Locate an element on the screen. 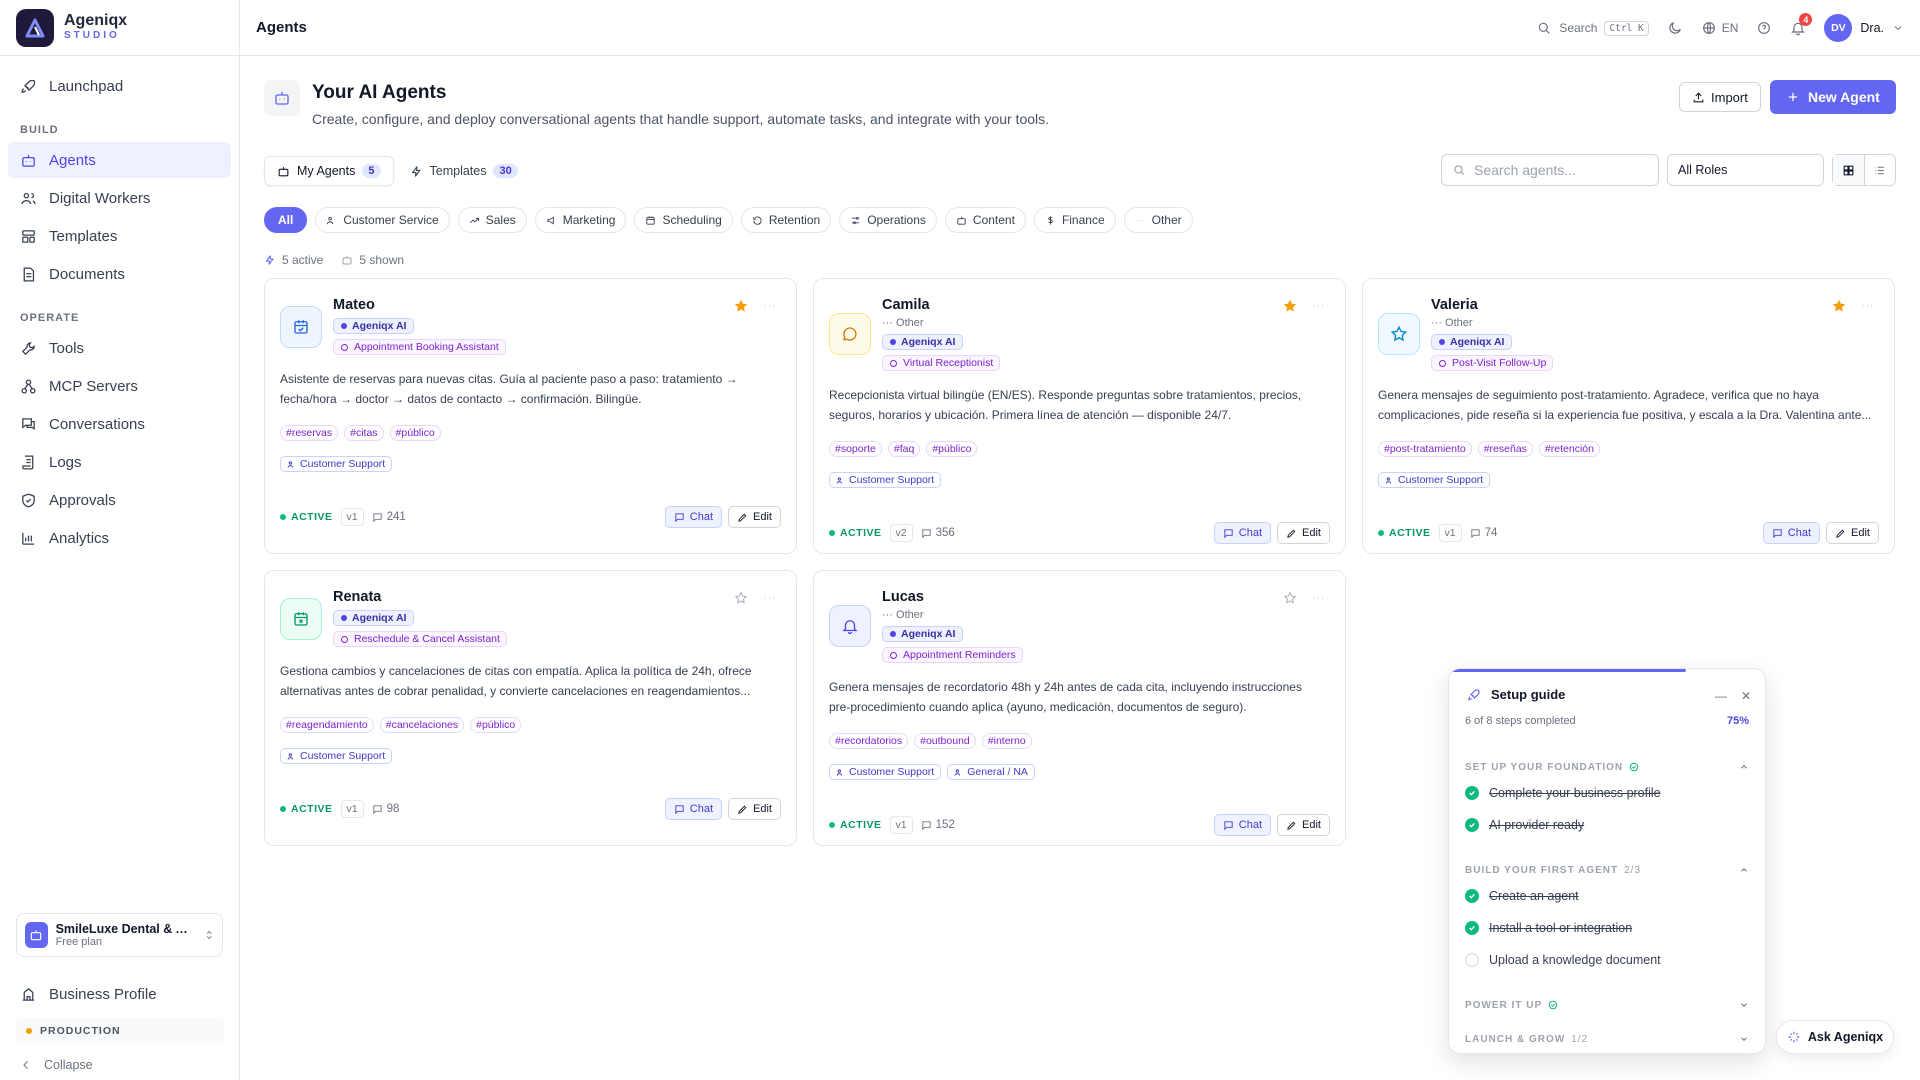 The image size is (1920, 1080). agent-tags: #recordatorios #outbound #interno is located at coordinates (930, 741).